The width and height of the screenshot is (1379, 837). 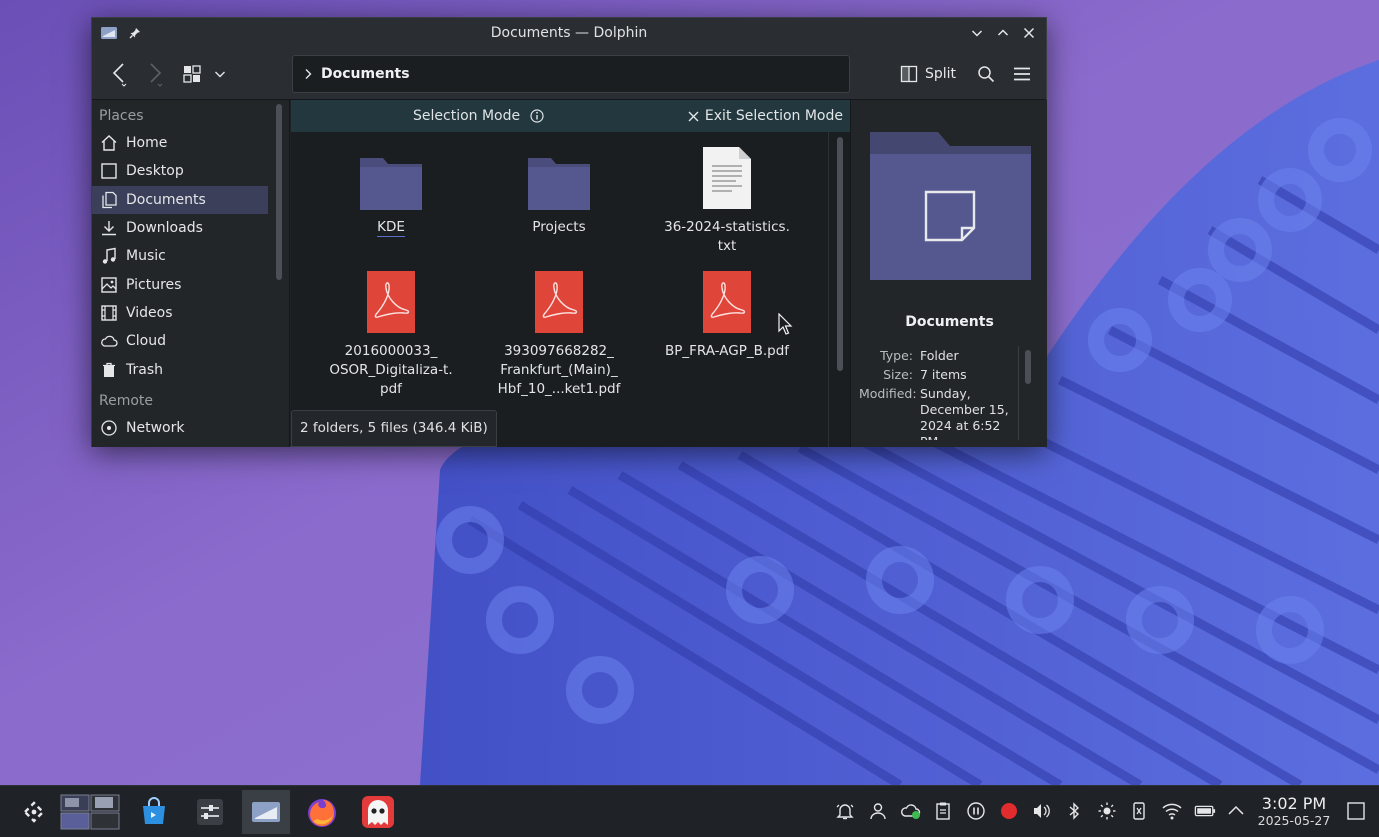 I want to click on dolphin-icon, so click(x=266, y=812).